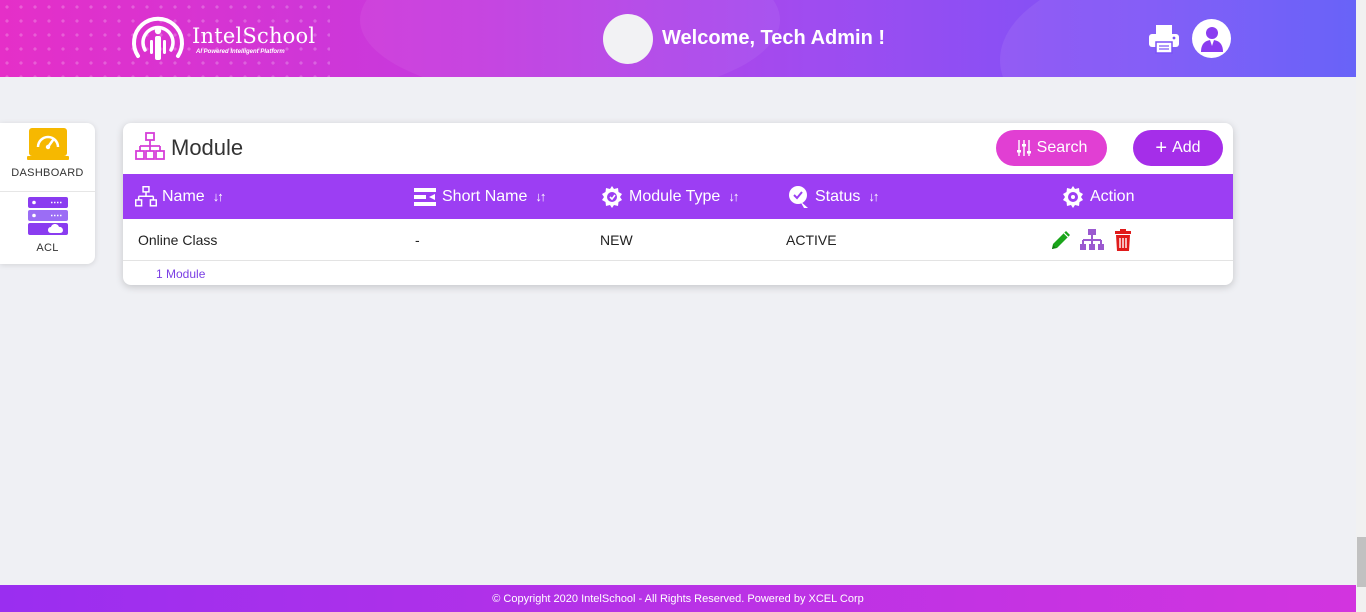 The width and height of the screenshot is (1366, 612). What do you see at coordinates (1062, 147) in the screenshot?
I see `search-button-label: Search` at bounding box center [1062, 147].